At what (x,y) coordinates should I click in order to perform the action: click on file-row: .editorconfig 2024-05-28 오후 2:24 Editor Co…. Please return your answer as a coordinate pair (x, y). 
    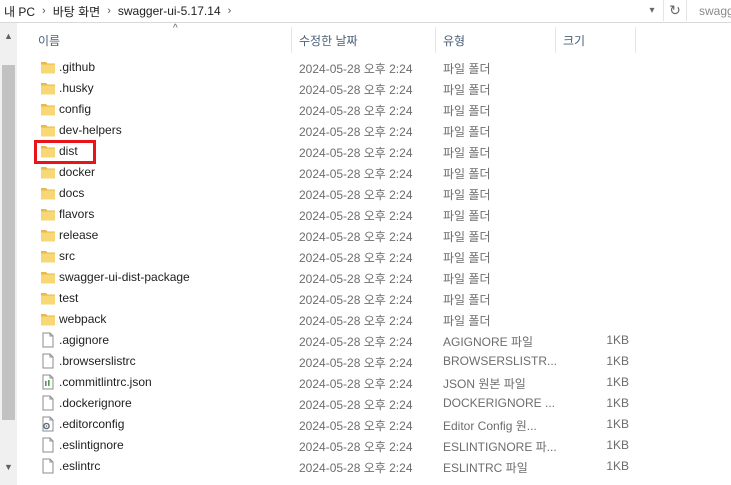
    Looking at the image, I should click on (374, 424).